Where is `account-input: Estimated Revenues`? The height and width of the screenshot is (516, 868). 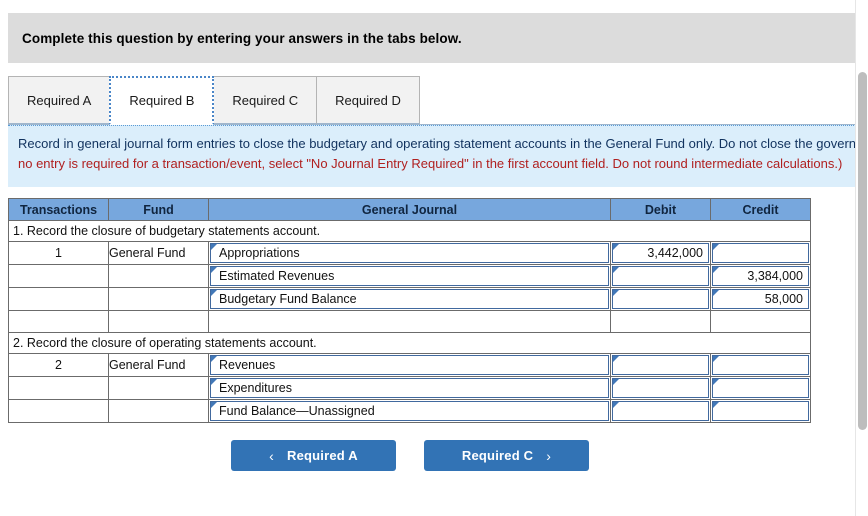 account-input: Estimated Revenues is located at coordinates (409, 276).